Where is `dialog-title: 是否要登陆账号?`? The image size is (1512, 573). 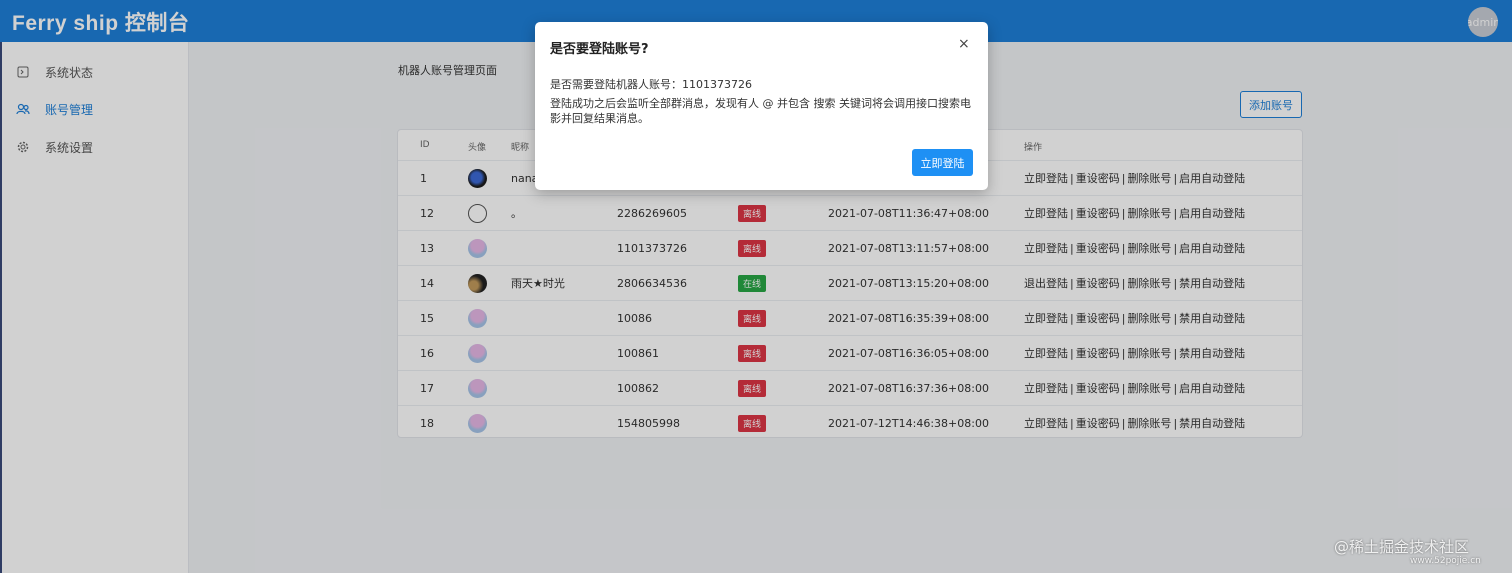
dialog-title: 是否要登陆账号? is located at coordinates (599, 49).